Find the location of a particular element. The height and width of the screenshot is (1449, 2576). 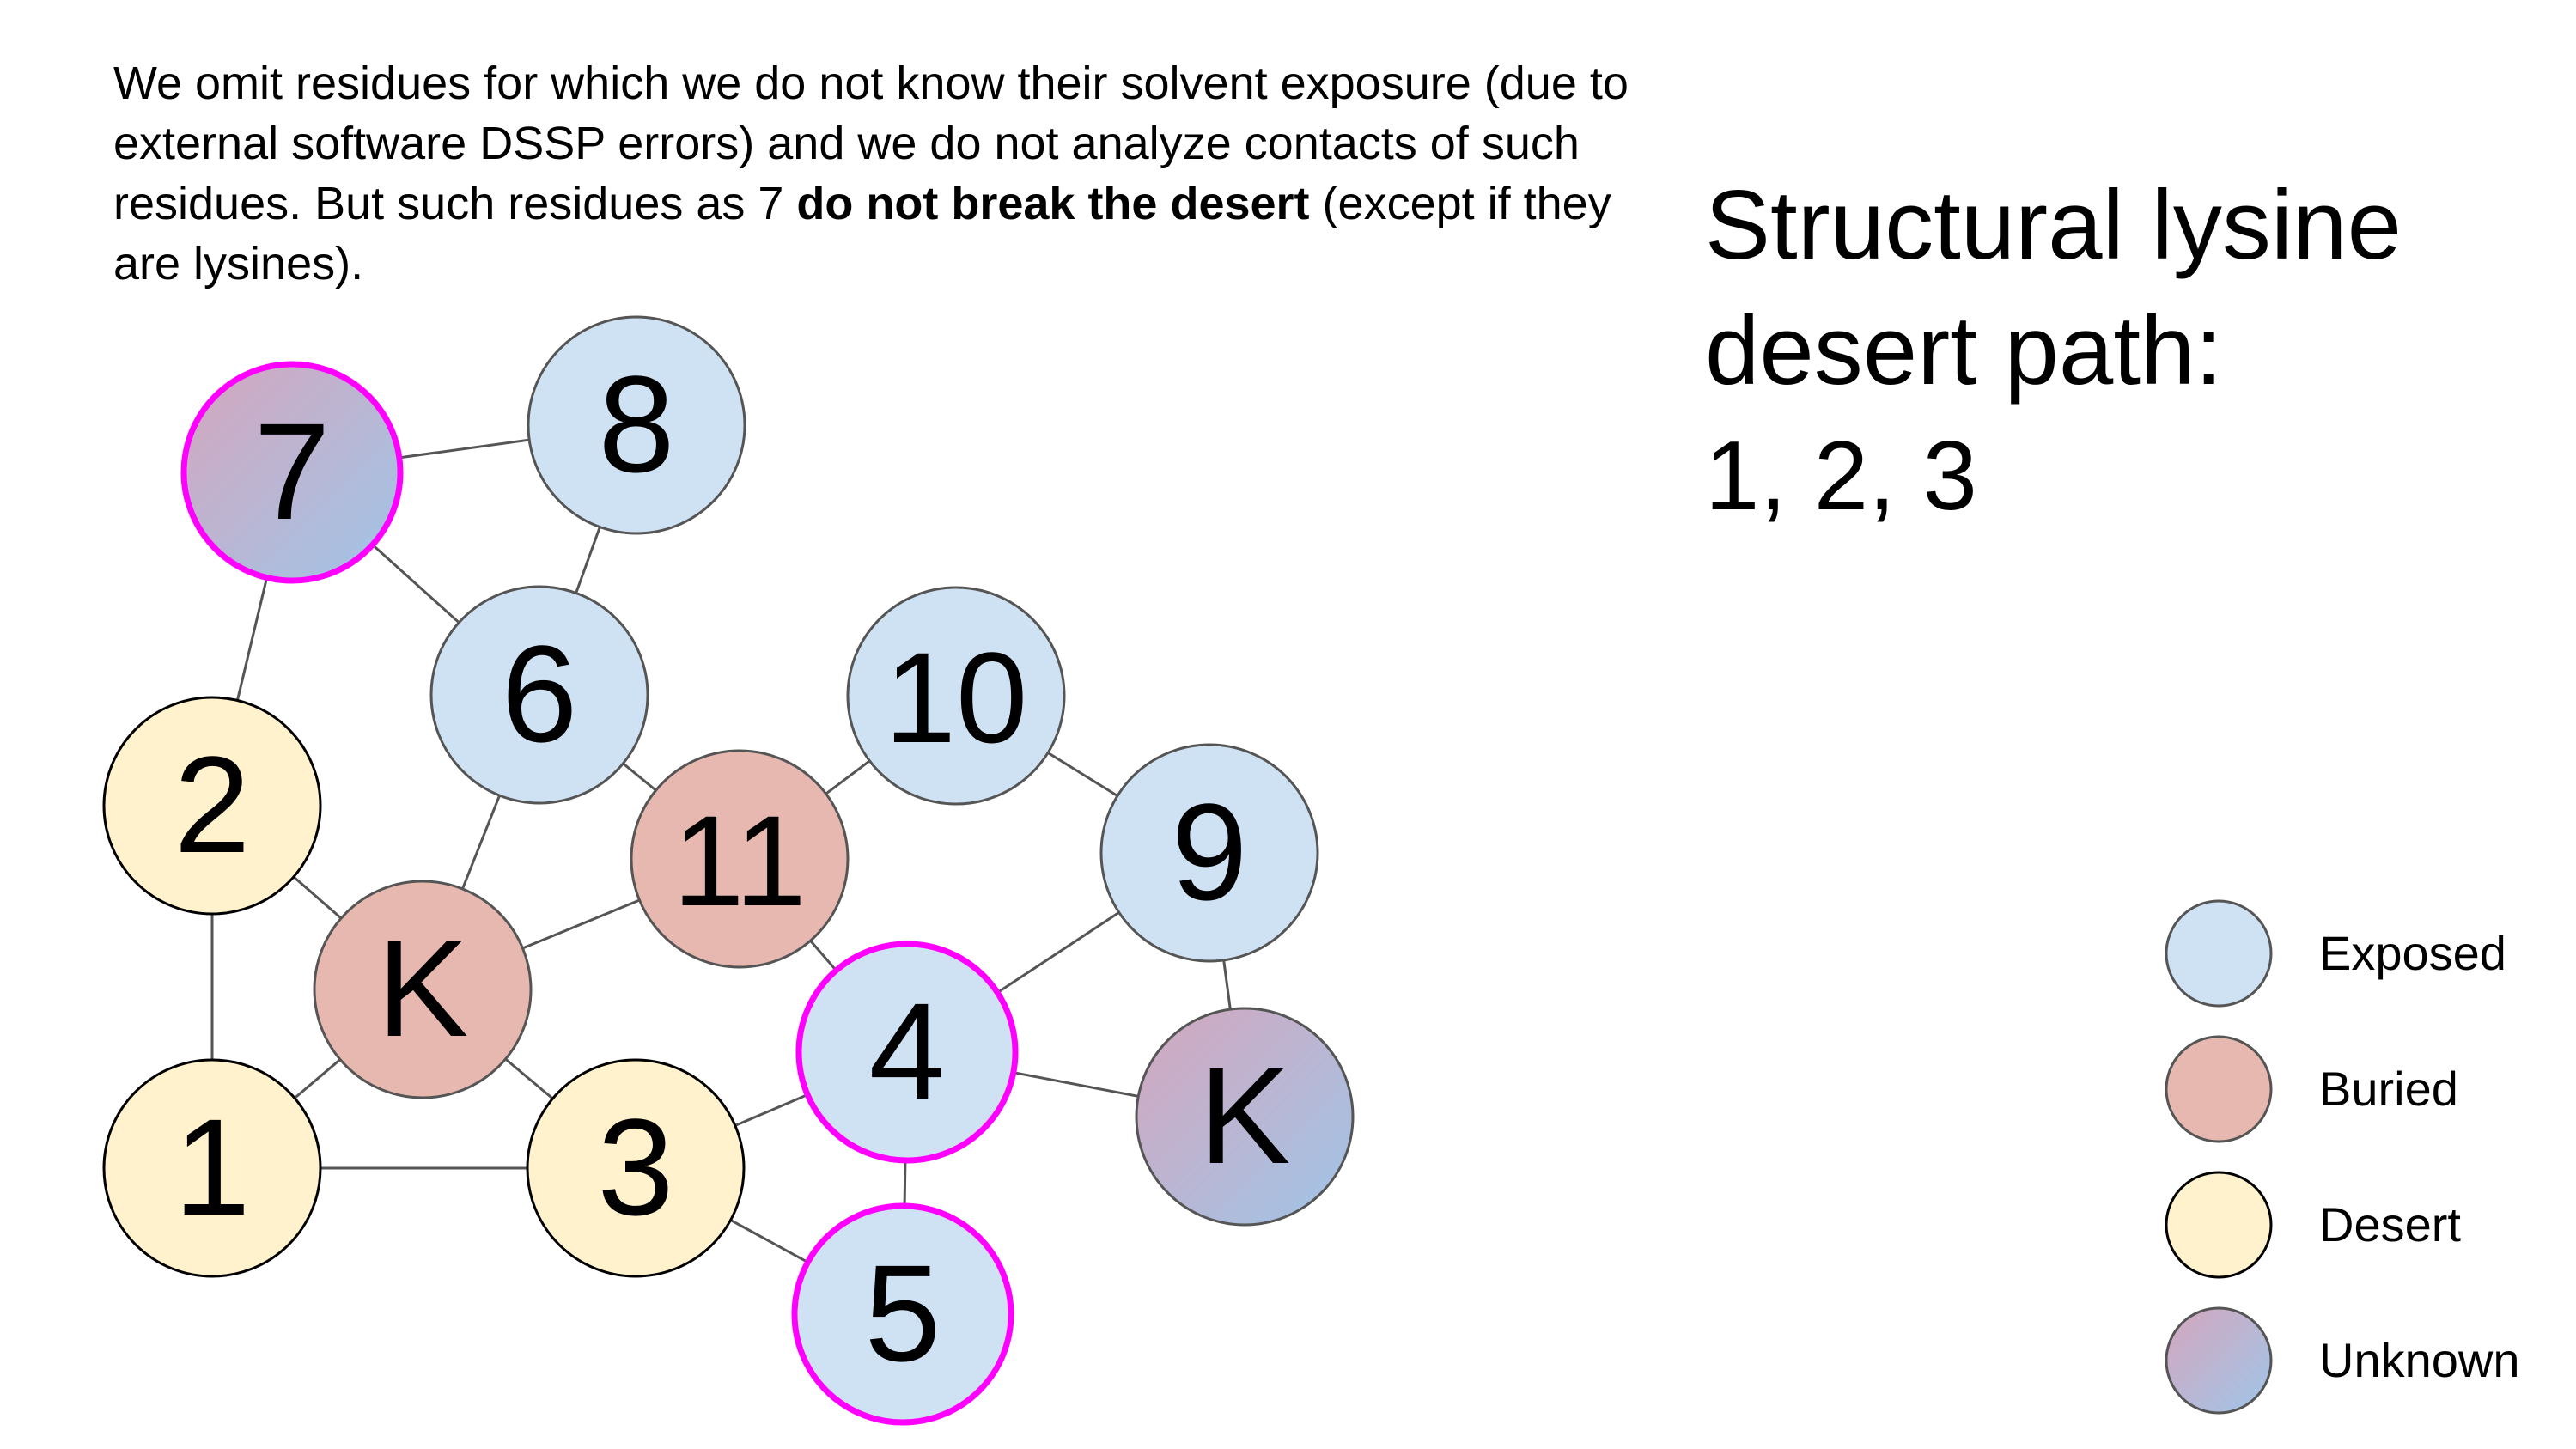

node-n2: 2 is located at coordinates (212, 806).